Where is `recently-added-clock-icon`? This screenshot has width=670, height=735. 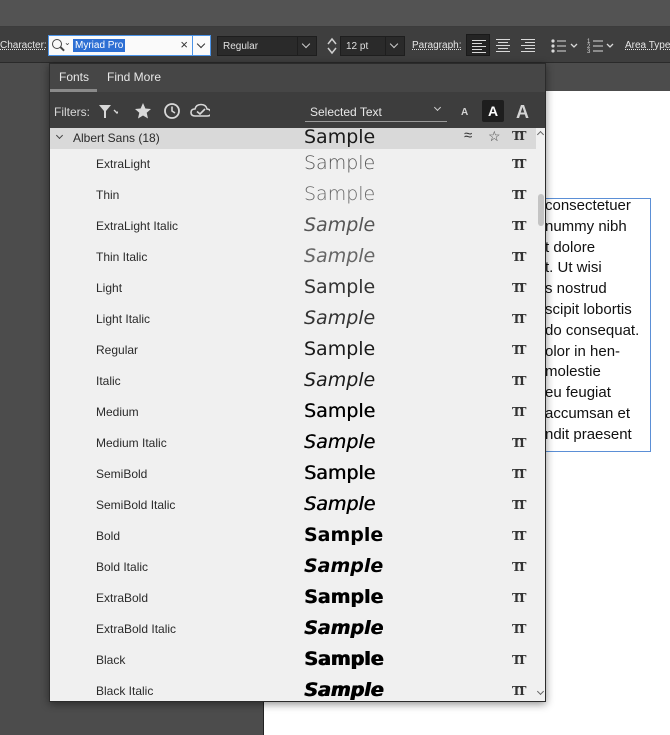 recently-added-clock-icon is located at coordinates (172, 111).